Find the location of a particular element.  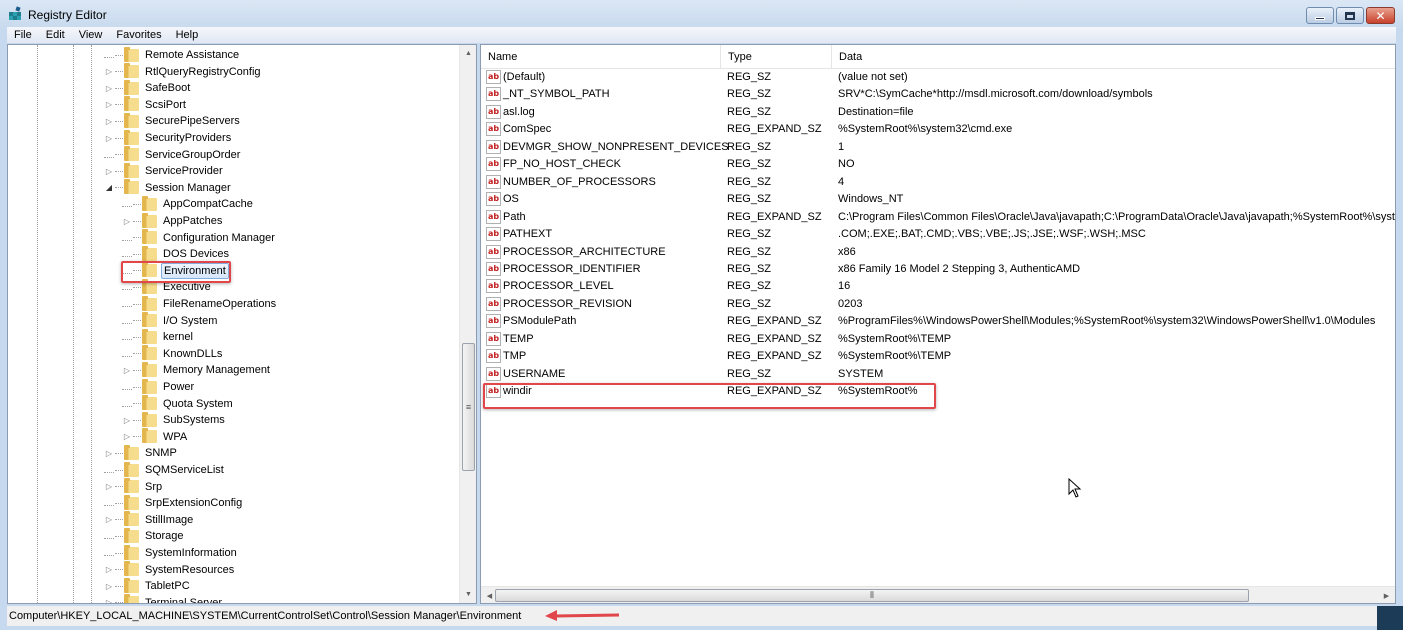

menu-help: Help is located at coordinates (187, 35).